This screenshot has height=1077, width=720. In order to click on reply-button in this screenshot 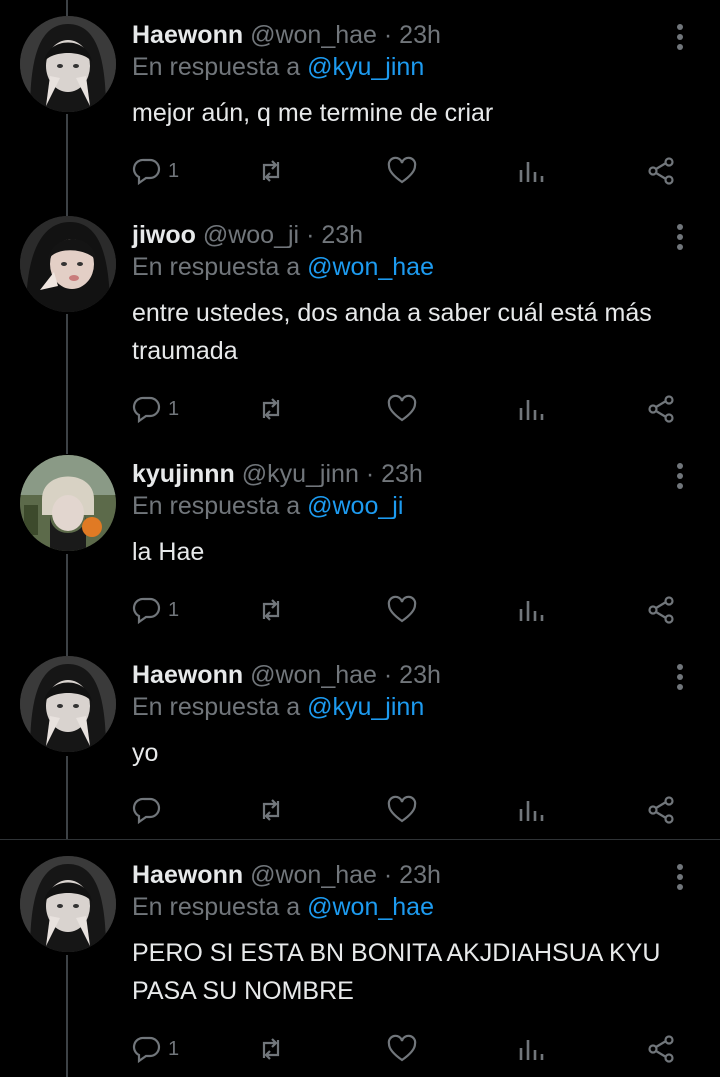, I will do `click(150, 810)`.